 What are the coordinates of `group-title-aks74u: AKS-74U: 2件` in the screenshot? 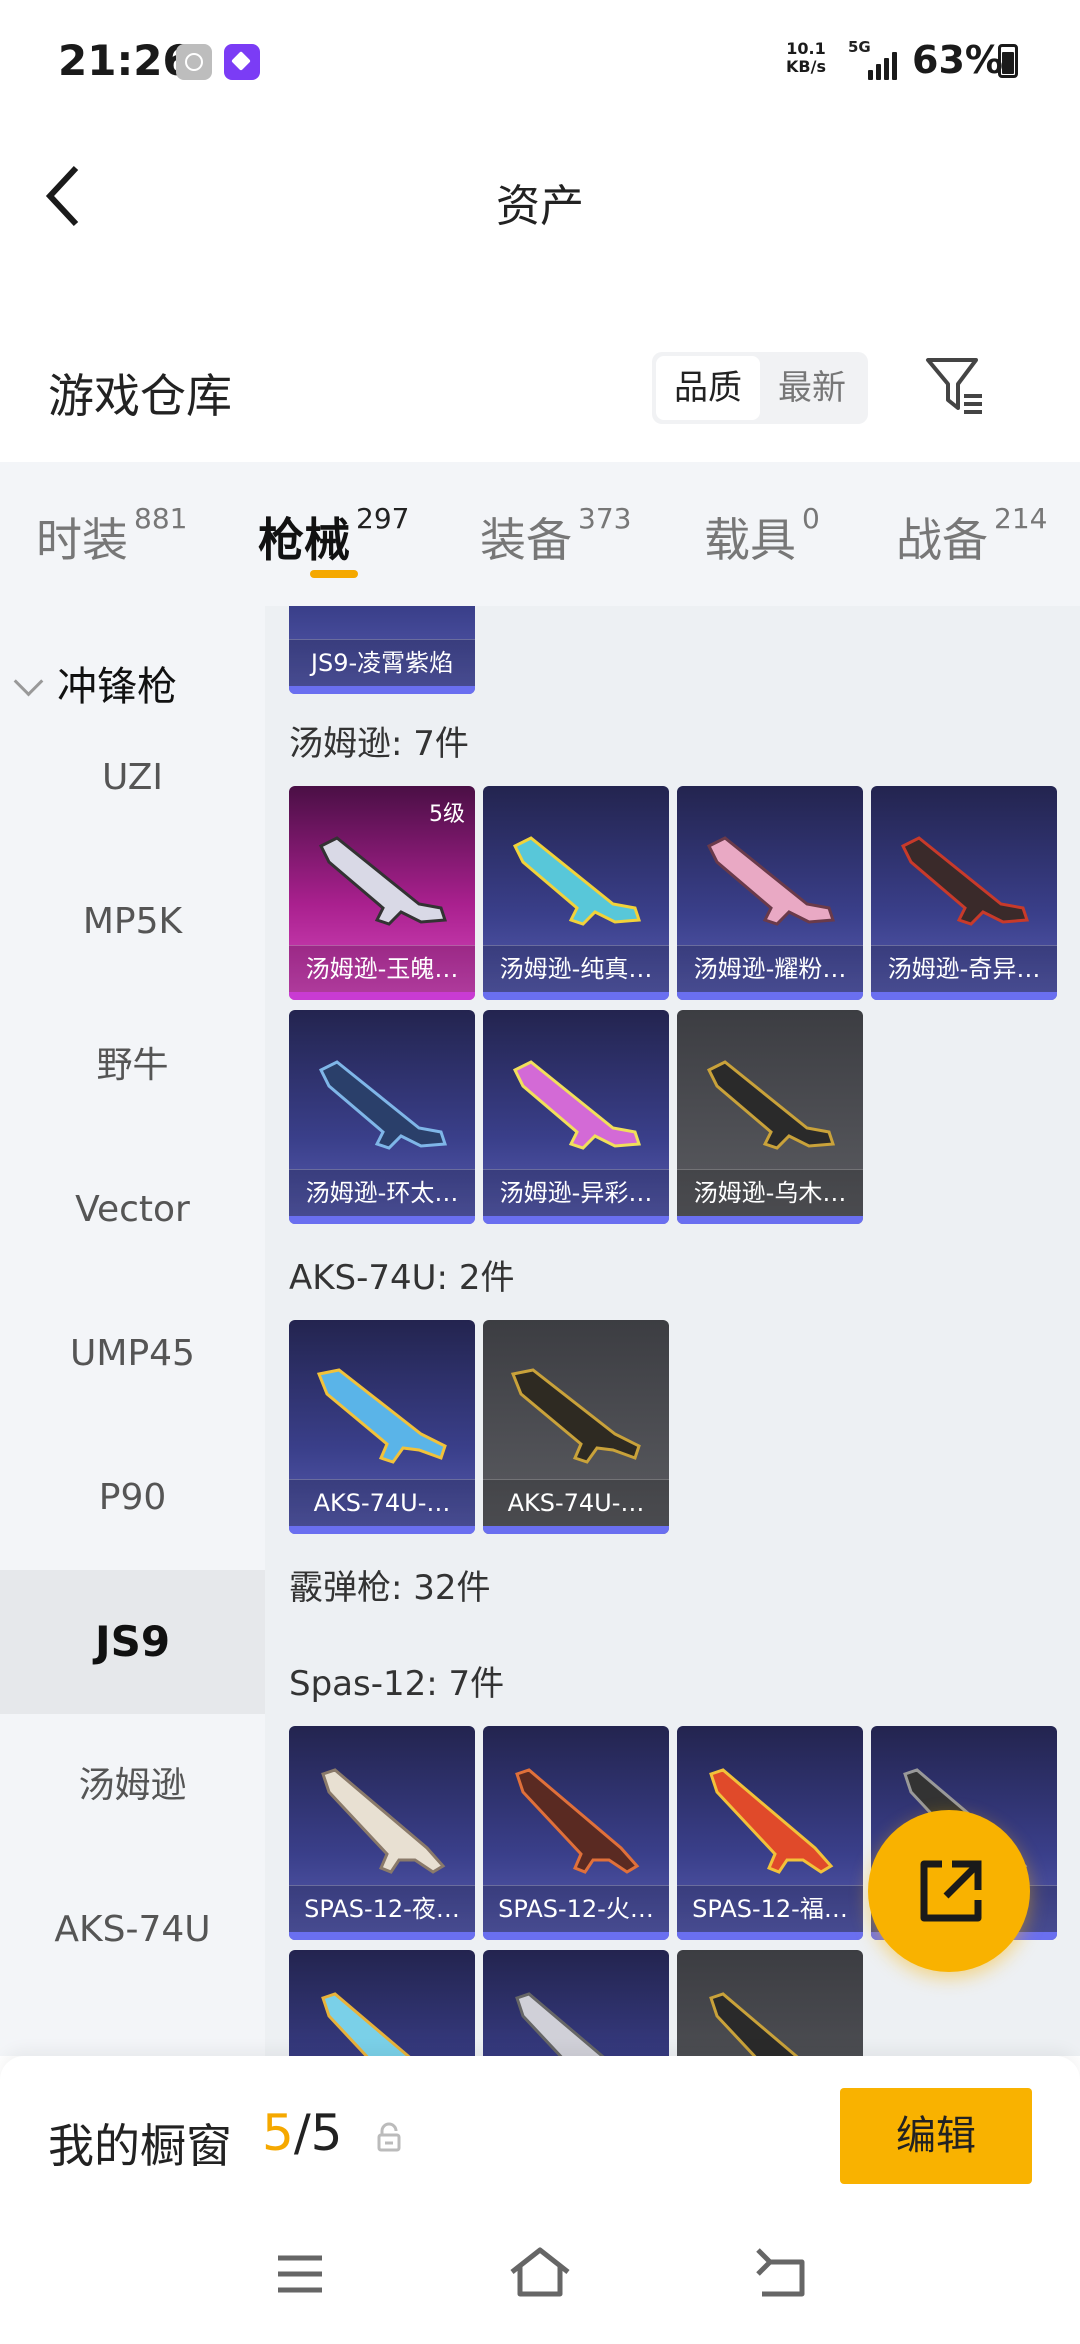 It's located at (402, 1278).